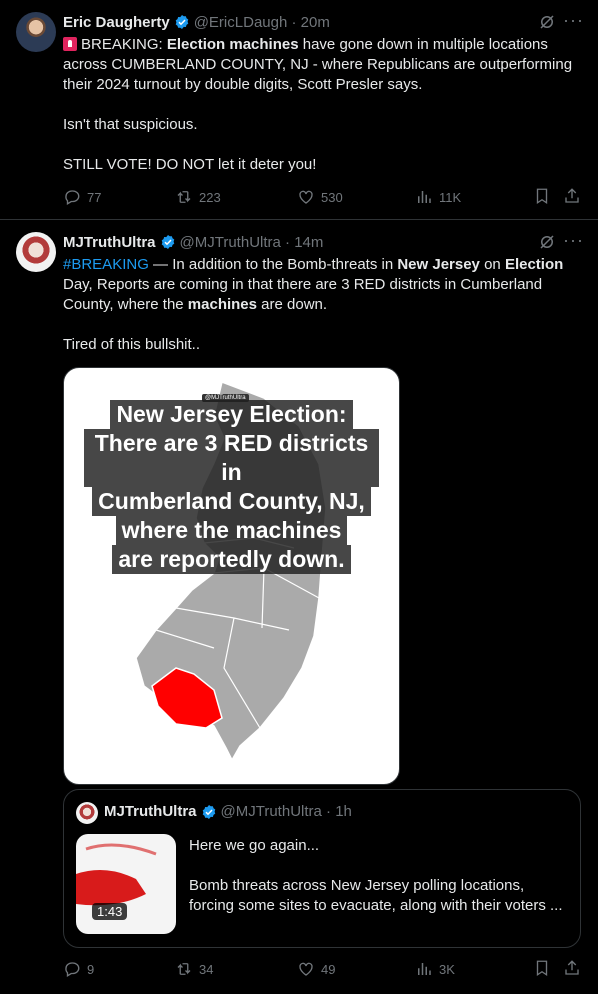  I want to click on views-button: 11K, so click(438, 197).